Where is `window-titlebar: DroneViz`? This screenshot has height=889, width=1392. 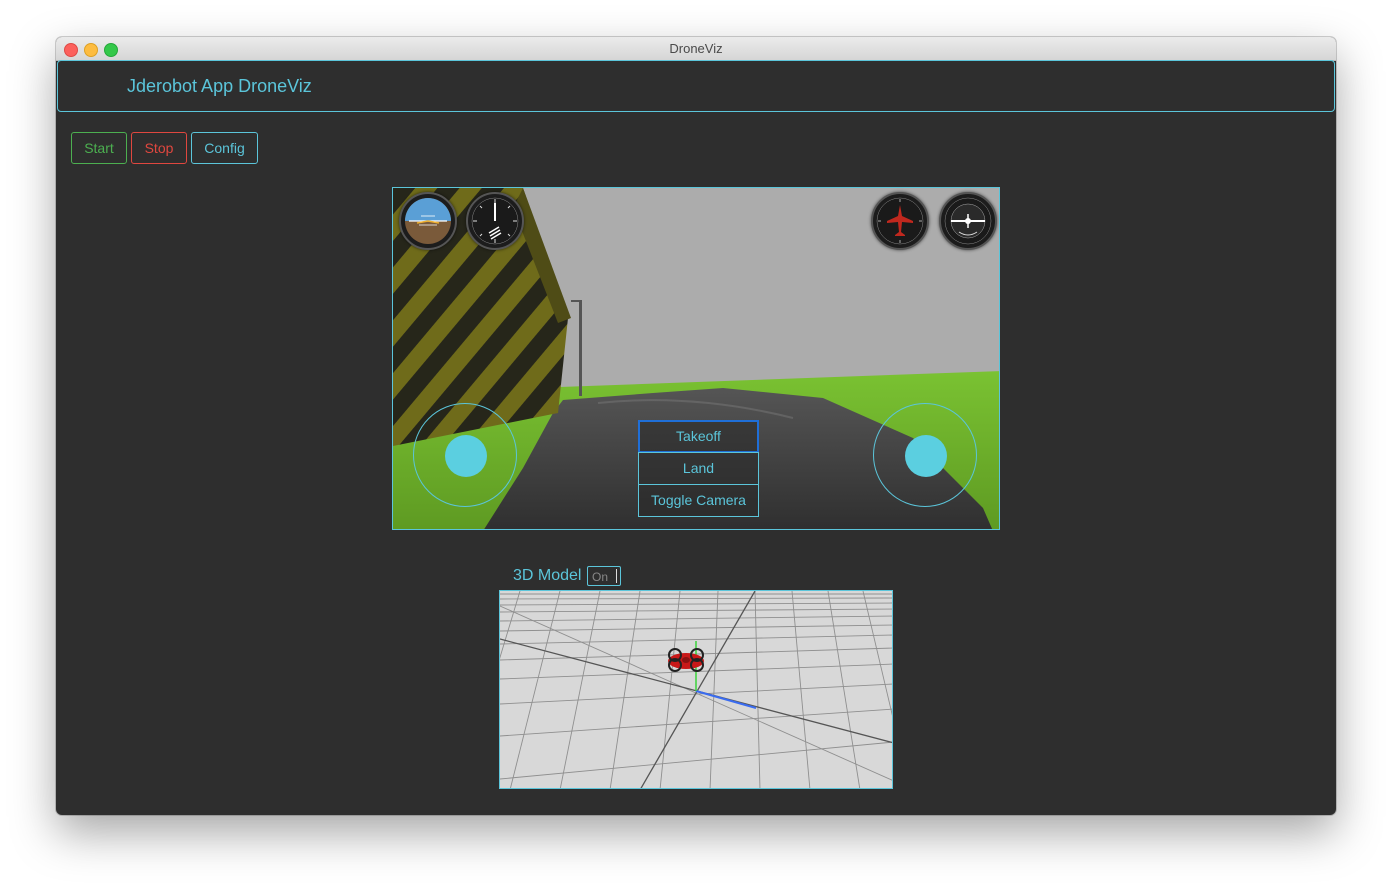 window-titlebar: DroneViz is located at coordinates (696, 49).